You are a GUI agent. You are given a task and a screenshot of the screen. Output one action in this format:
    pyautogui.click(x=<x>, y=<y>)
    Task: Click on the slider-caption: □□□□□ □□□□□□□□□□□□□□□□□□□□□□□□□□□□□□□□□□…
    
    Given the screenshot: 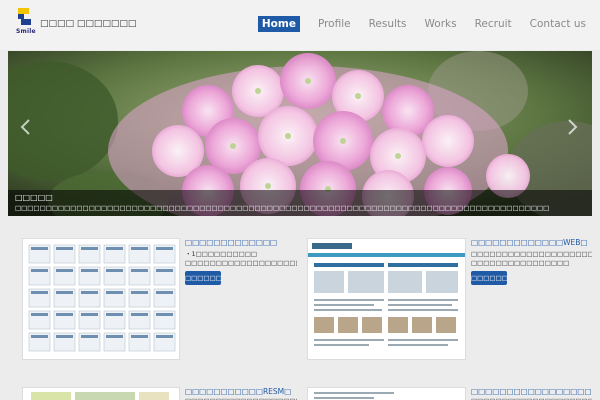 What is the action you would take?
    pyautogui.click(x=300, y=203)
    